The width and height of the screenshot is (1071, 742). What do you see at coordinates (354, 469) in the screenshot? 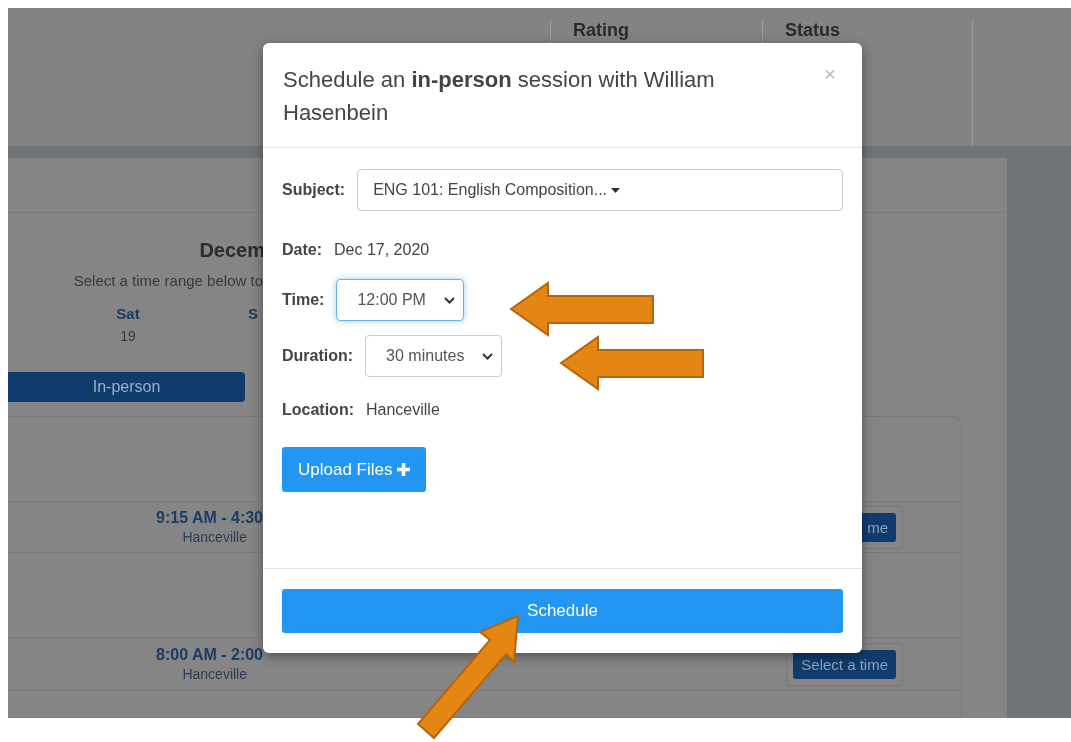
I see `upload-files-button: Upload Files` at bounding box center [354, 469].